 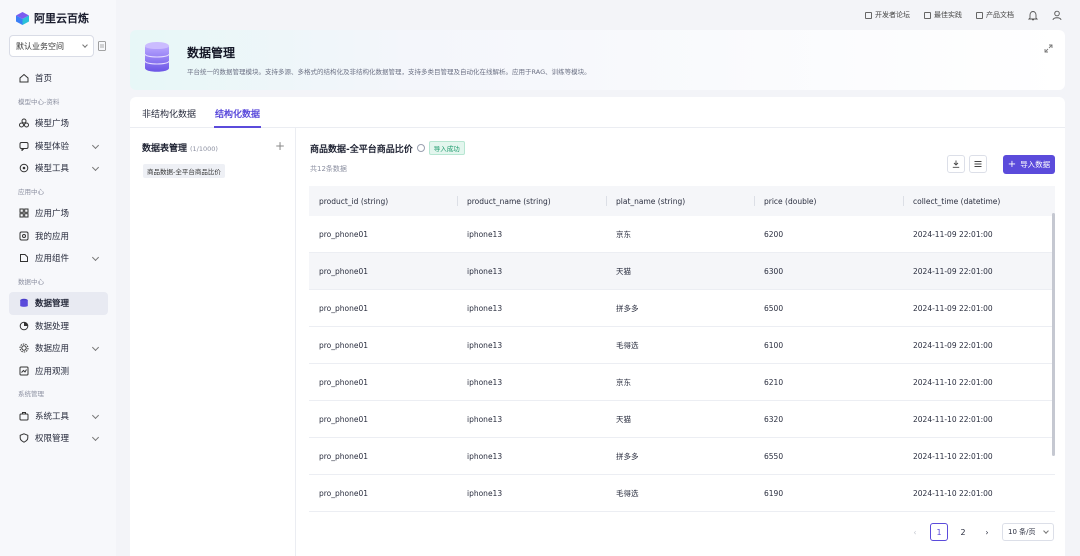 What do you see at coordinates (887, 15) in the screenshot?
I see `developer-forum-link: 开发者论坛` at bounding box center [887, 15].